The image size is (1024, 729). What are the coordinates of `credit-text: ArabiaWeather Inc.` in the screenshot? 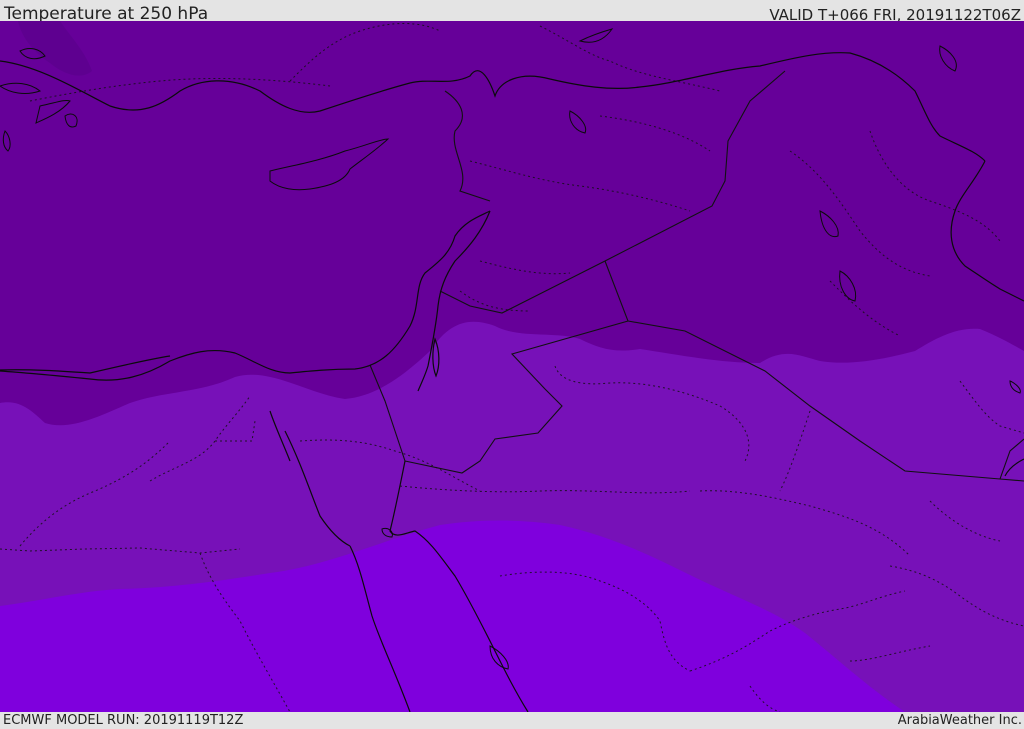 It's located at (959, 720).